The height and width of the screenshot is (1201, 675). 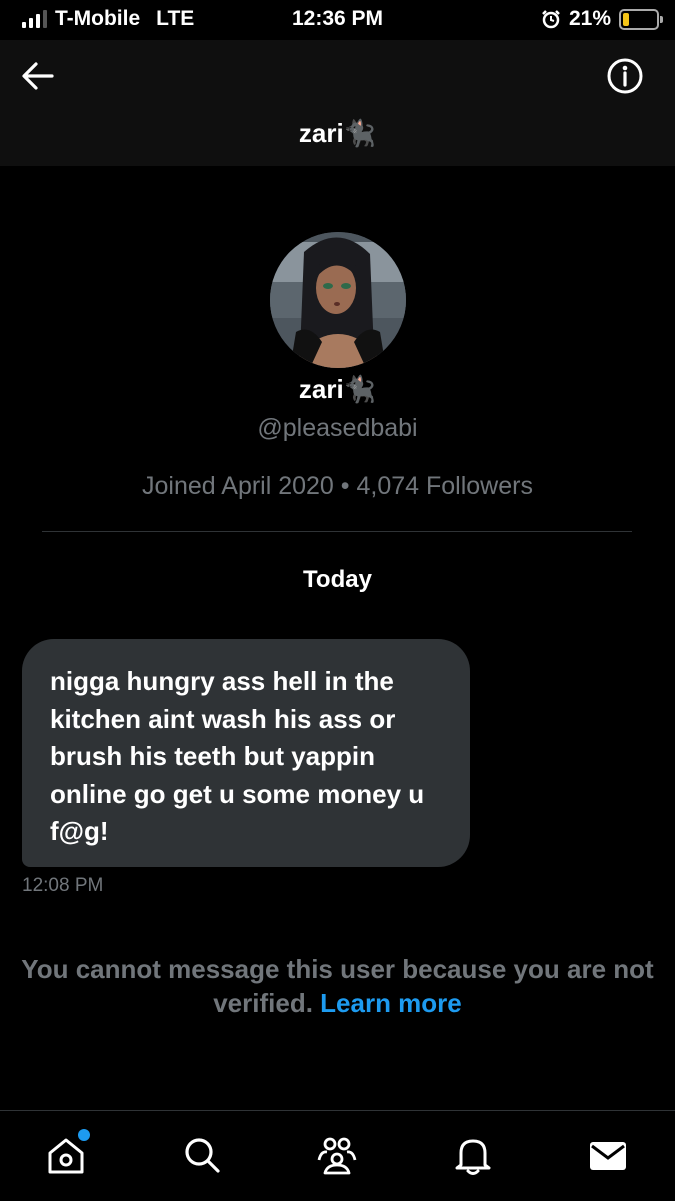 I want to click on tab-messages, so click(x=608, y=1155).